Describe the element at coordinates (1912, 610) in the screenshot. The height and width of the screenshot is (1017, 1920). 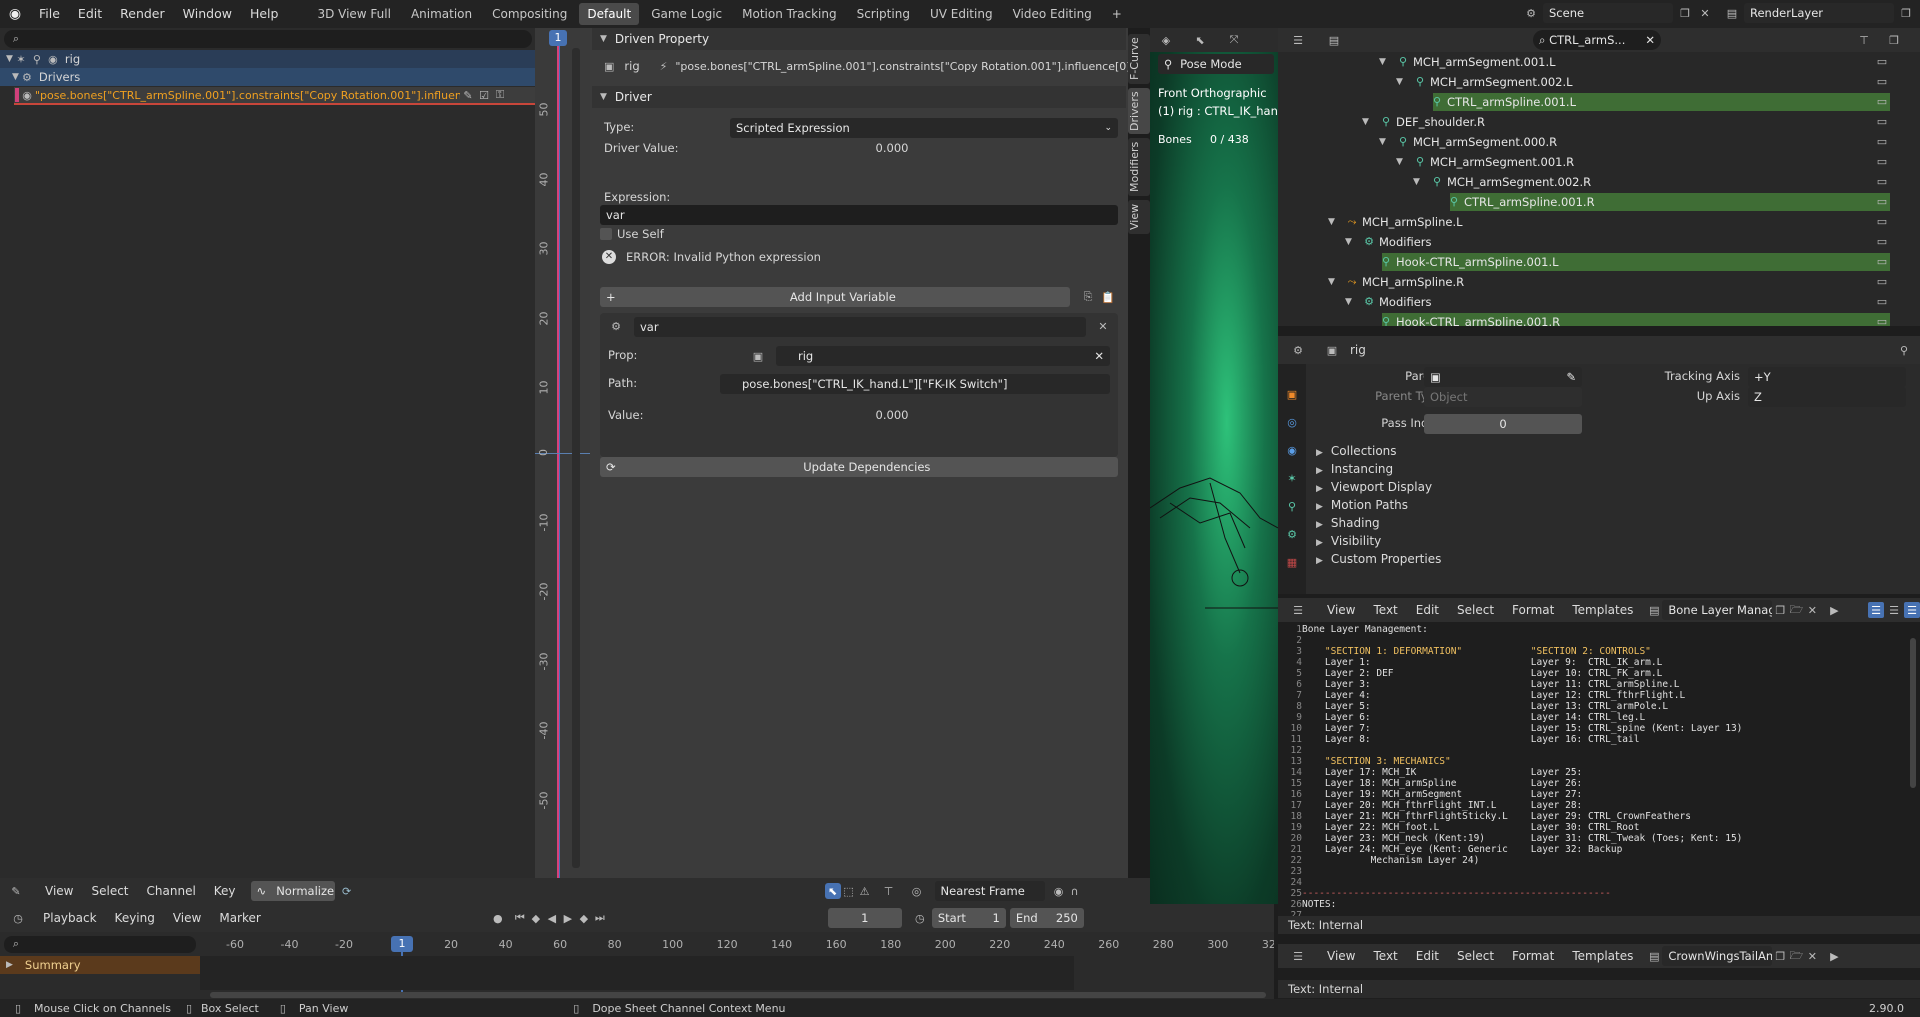
I see `syntax-highlight-icon: ☰` at that location.